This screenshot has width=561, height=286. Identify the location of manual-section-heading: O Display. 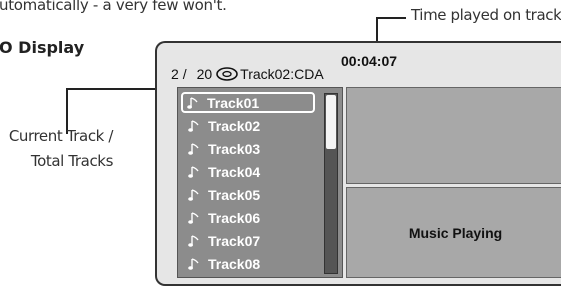
(42, 47).